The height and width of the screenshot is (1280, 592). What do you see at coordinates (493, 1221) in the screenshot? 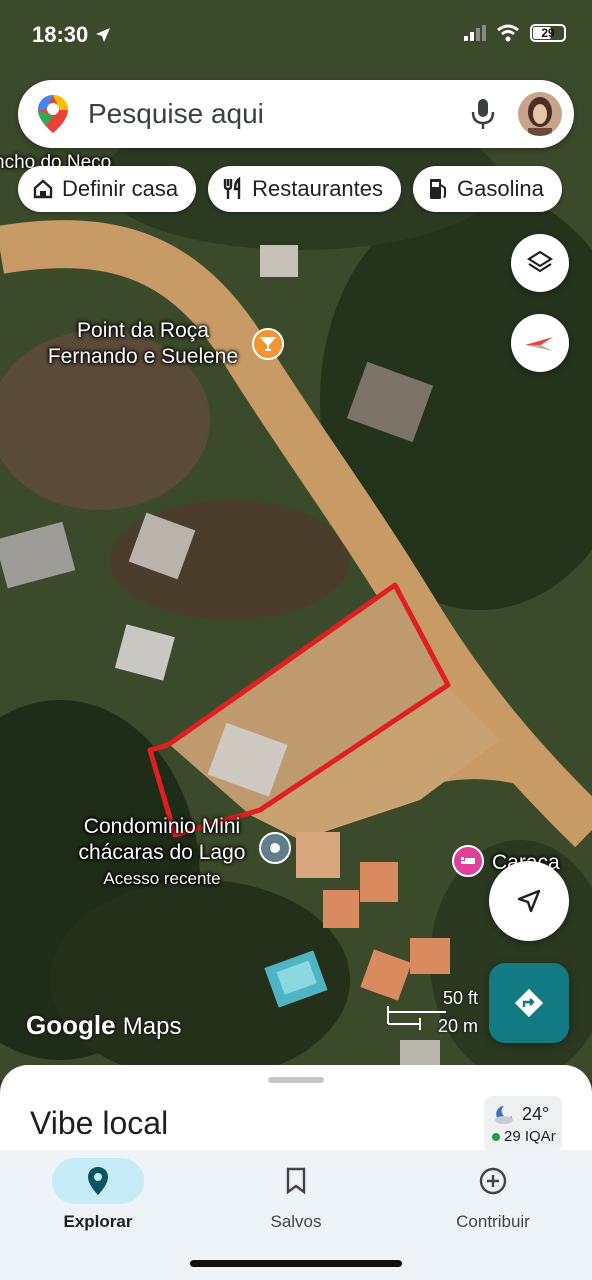
I see `nav-label: Contribuir` at bounding box center [493, 1221].